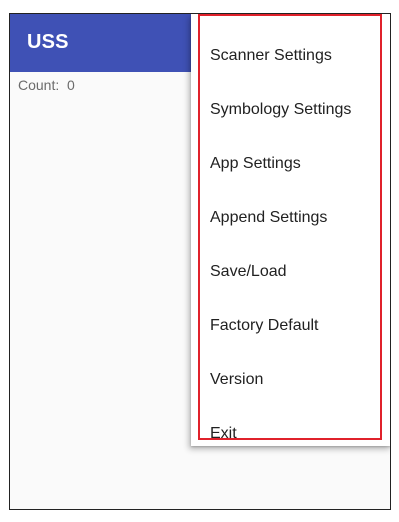 The image size is (399, 522). I want to click on scan-count: Count: 0, so click(46, 85).